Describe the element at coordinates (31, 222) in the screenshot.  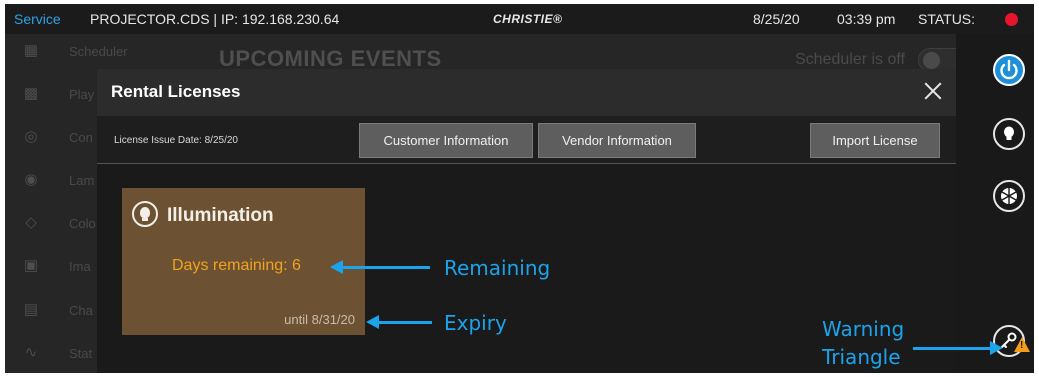
I see `color-icon: ◇` at that location.